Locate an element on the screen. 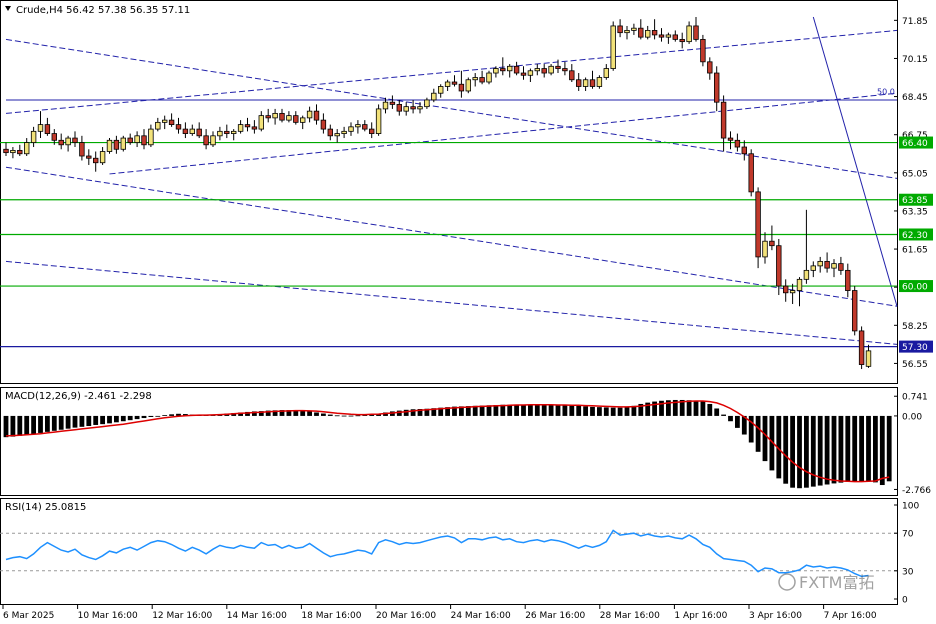  time-tick-label: 10 Mar 16:00 is located at coordinates (108, 616).